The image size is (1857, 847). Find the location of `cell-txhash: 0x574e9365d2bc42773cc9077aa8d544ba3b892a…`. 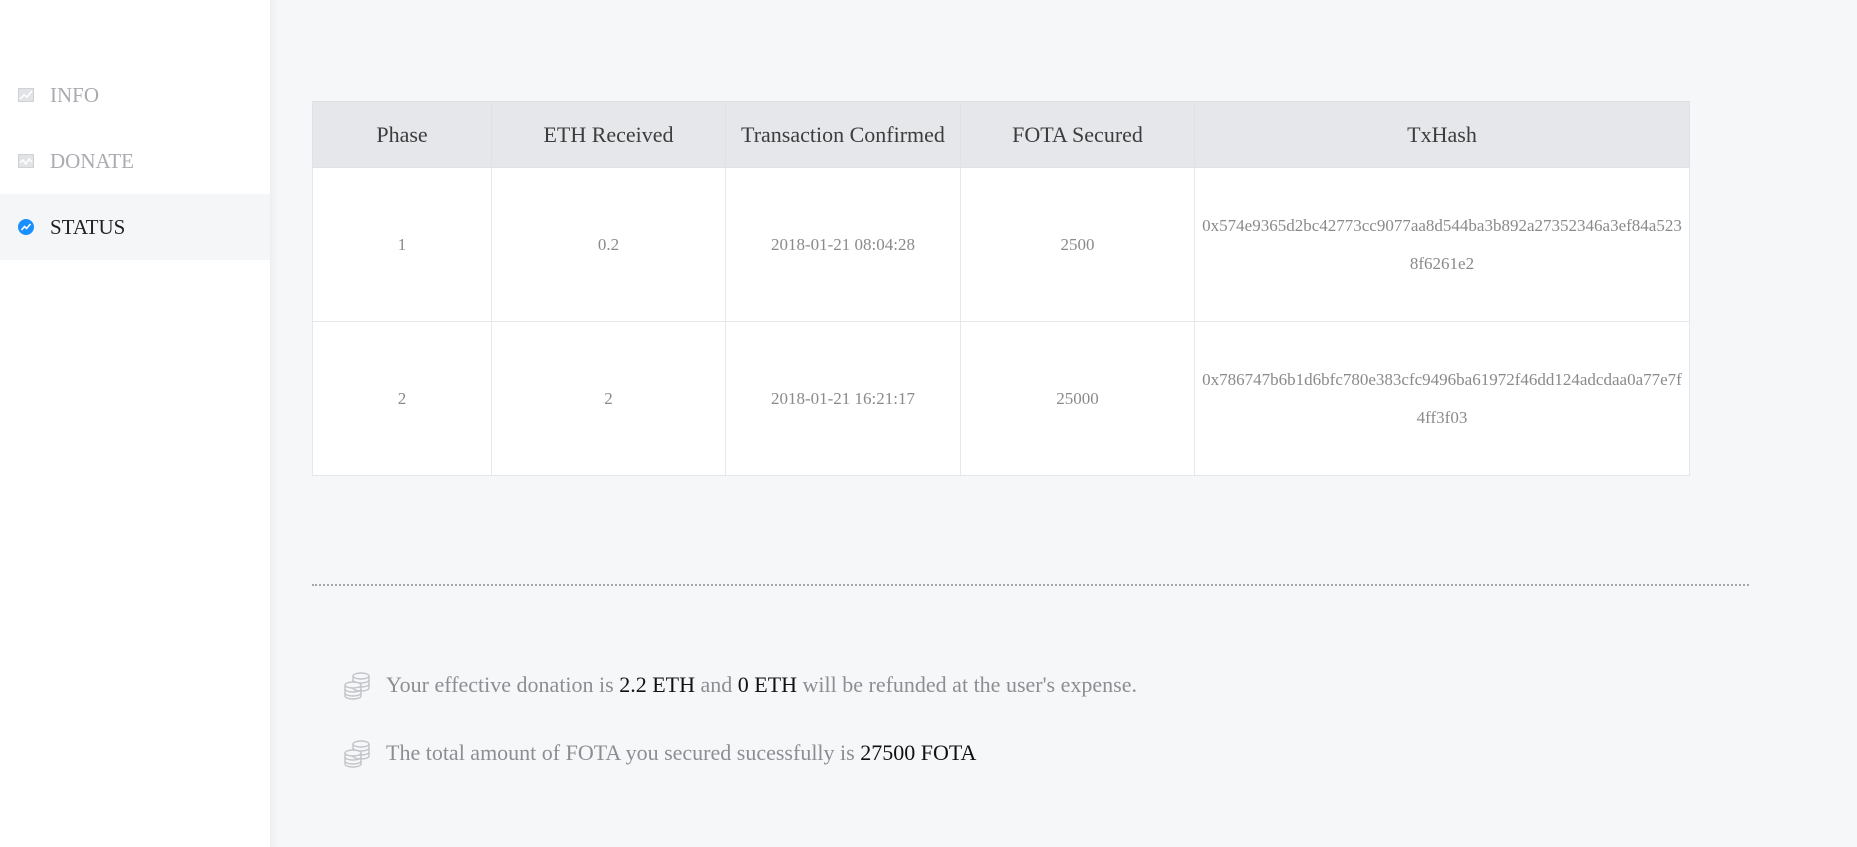

cell-txhash: 0x574e9365d2bc42773cc9077aa8d544ba3b892a… is located at coordinates (1442, 244).